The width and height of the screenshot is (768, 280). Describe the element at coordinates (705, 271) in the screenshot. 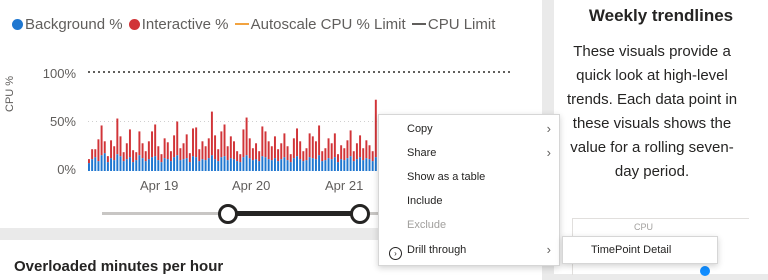

I see `trendline-data-point` at that location.